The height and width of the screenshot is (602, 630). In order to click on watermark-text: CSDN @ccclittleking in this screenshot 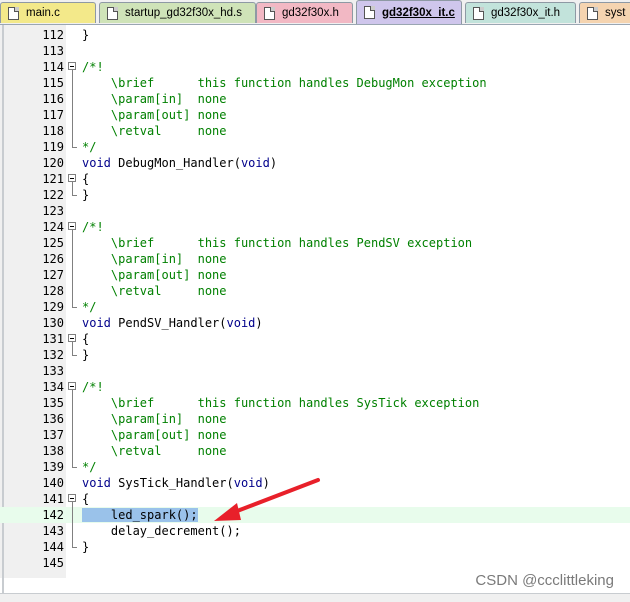, I will do `click(544, 580)`.